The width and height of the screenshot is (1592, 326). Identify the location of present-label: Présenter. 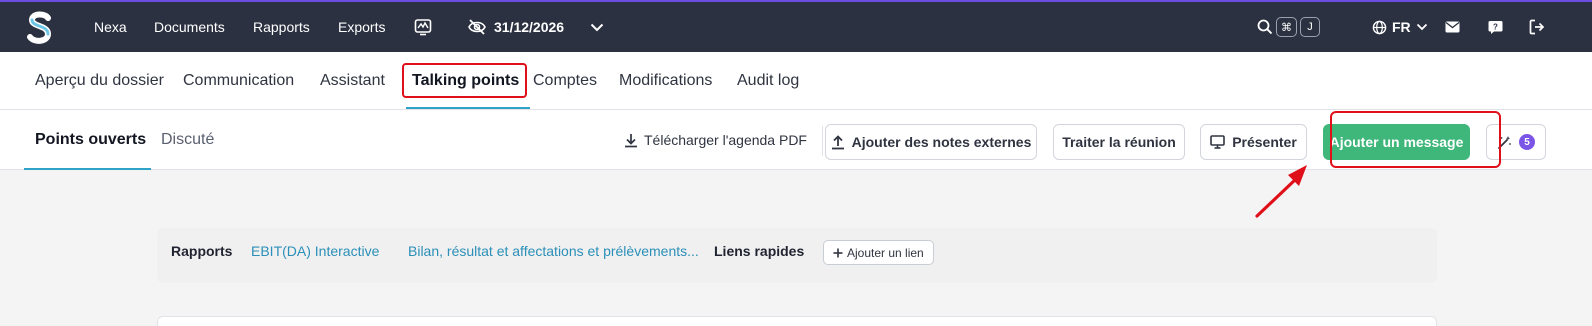
(1264, 142).